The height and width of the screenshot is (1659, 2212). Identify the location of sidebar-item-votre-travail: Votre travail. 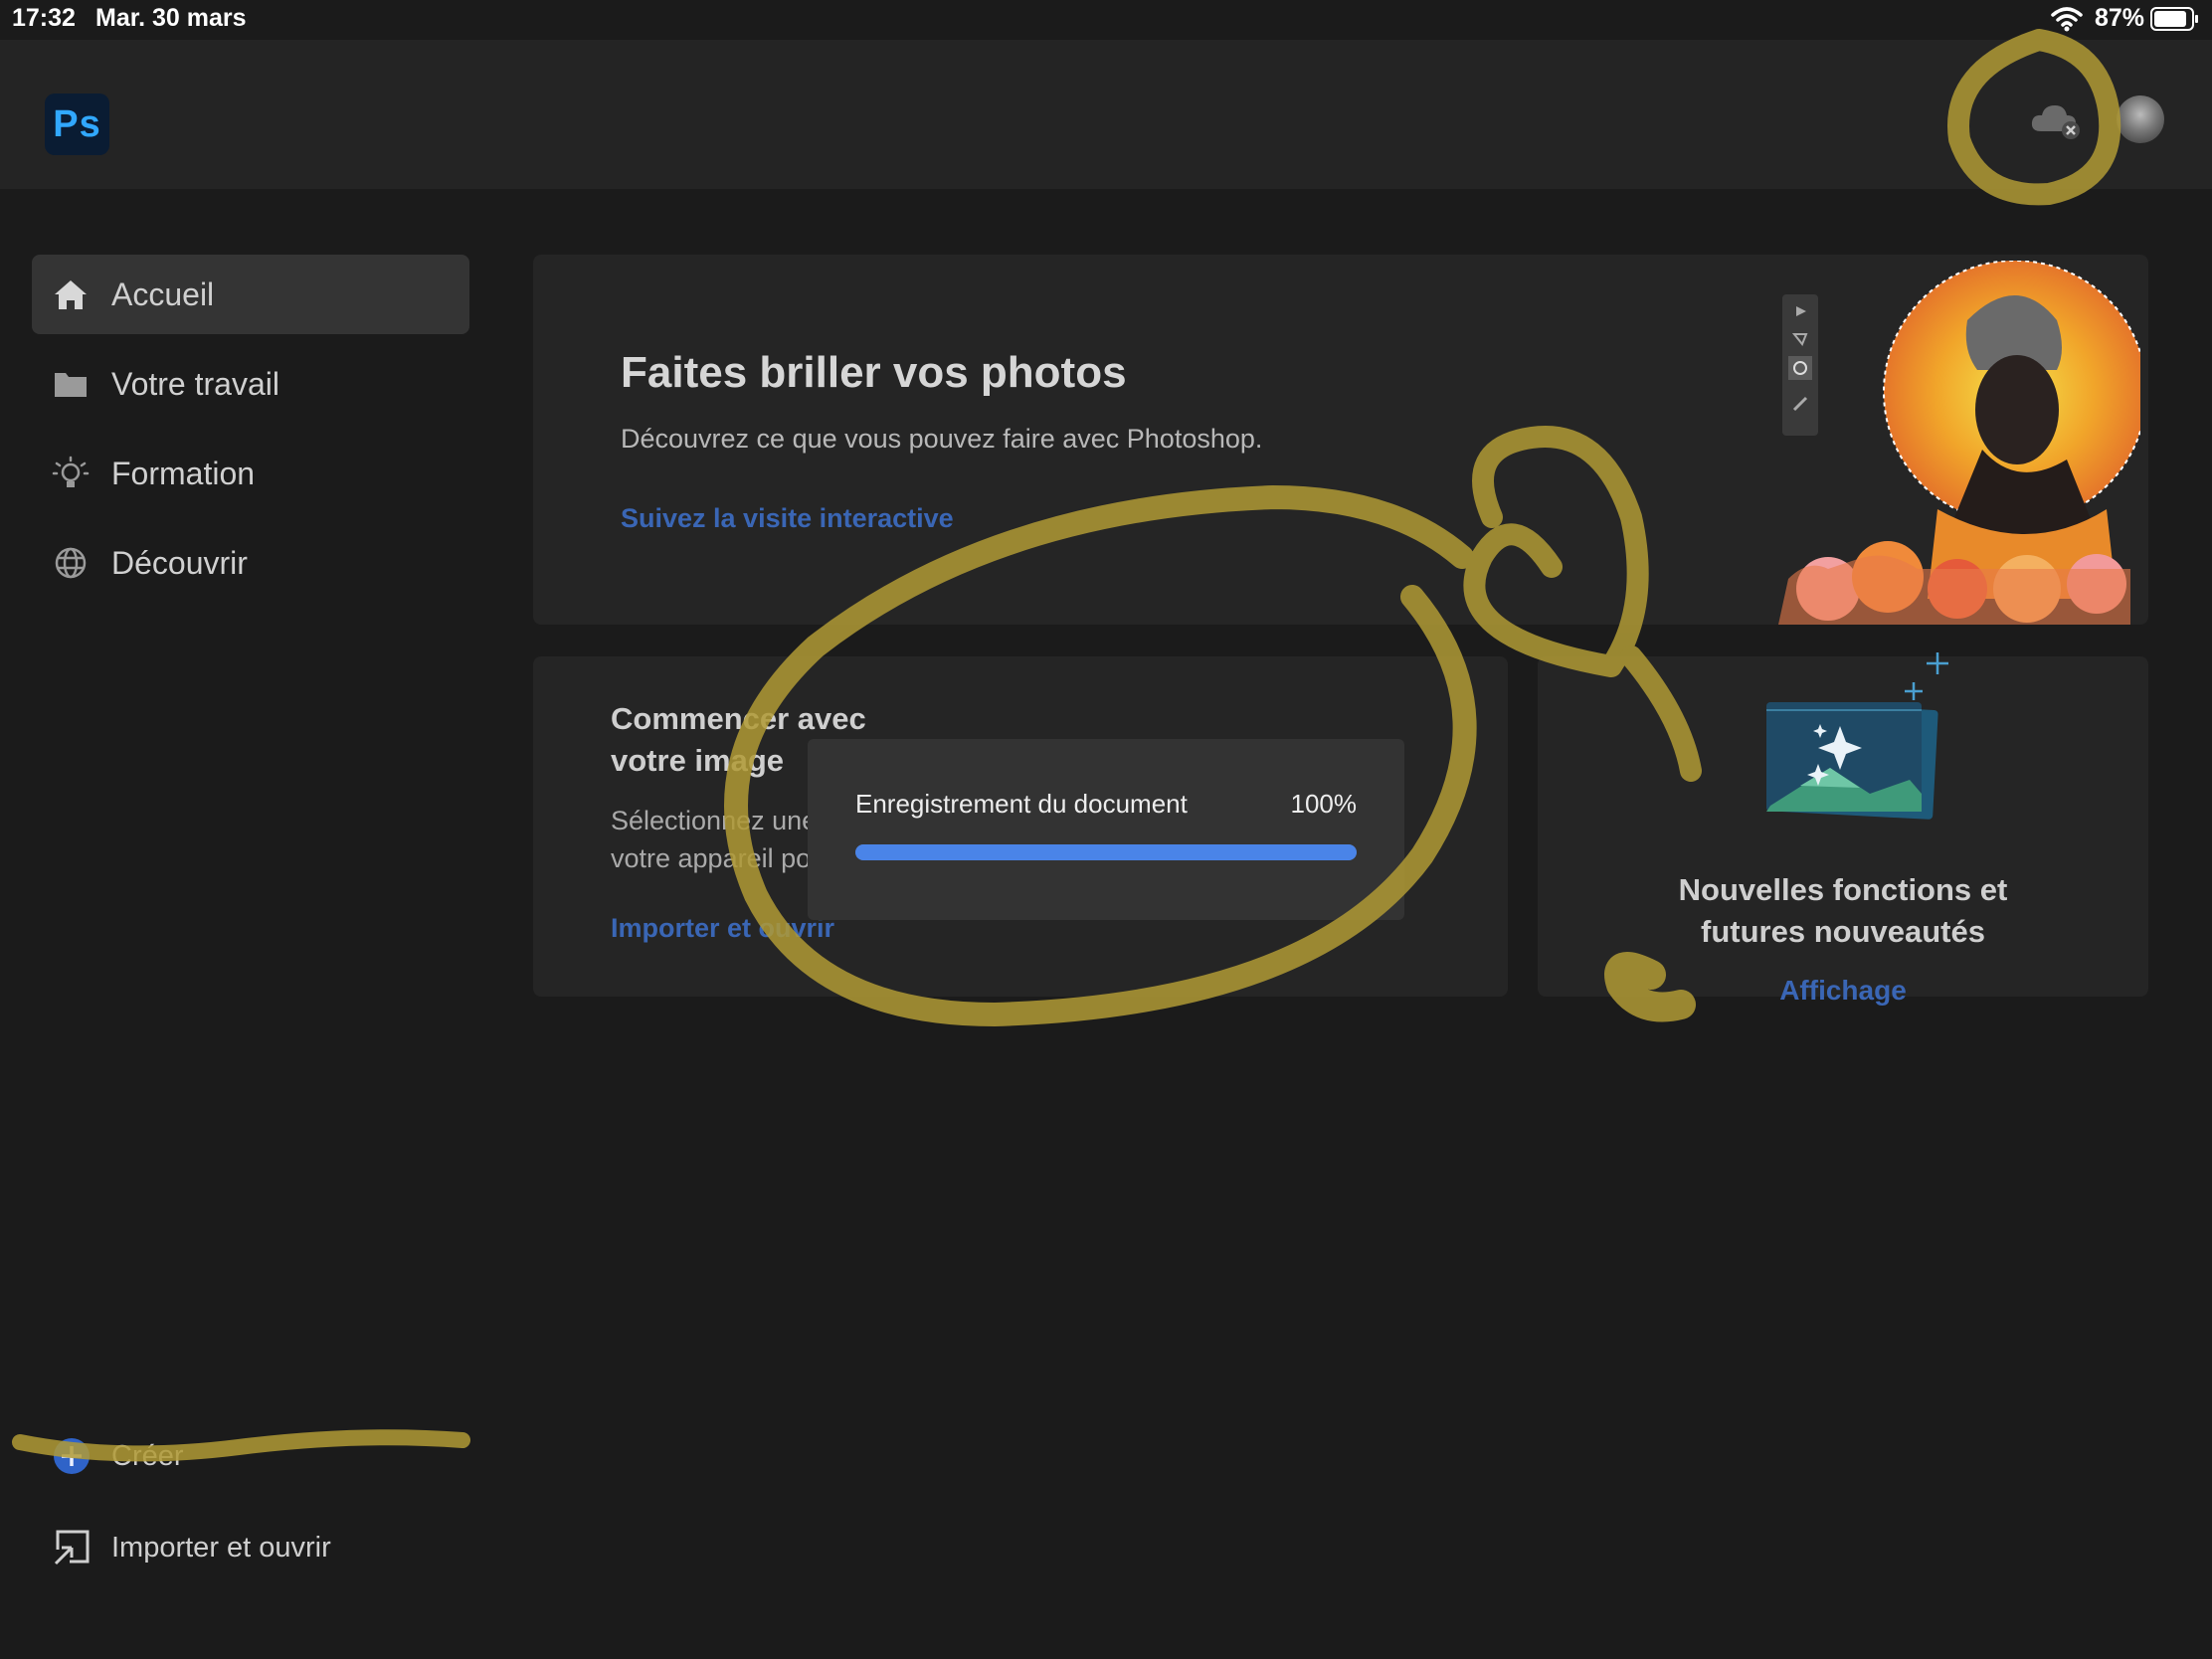
(250, 384).